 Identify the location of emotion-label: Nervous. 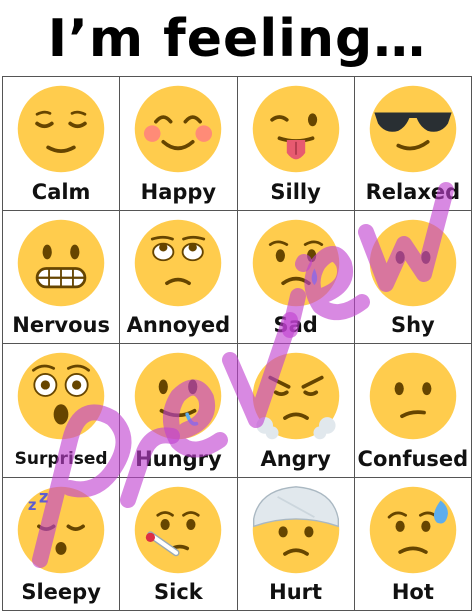
(61, 325).